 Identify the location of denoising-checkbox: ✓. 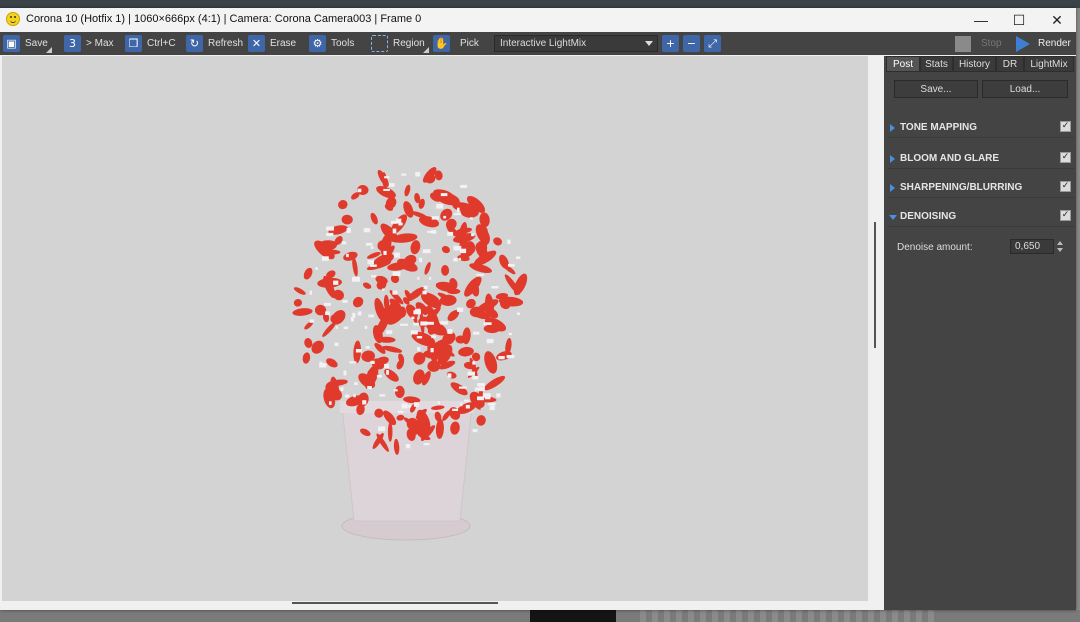
(1065, 215).